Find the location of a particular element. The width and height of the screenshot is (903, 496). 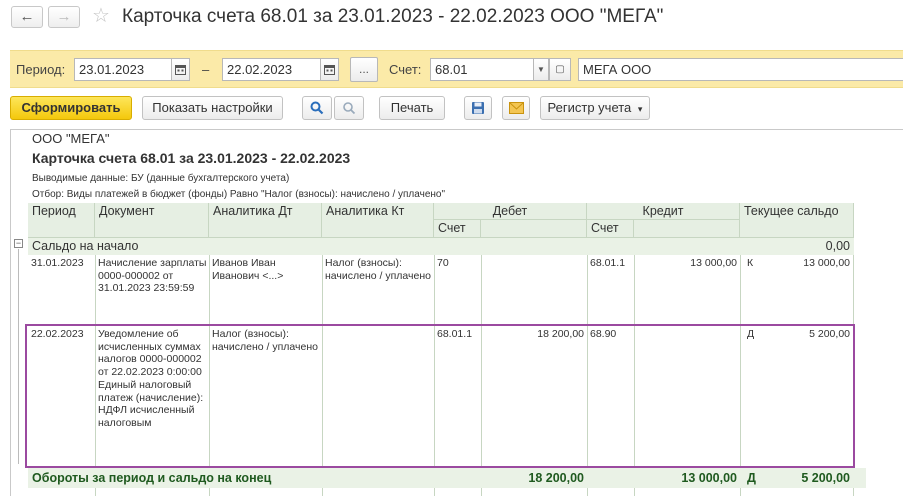

forward-button: → is located at coordinates (64, 17).